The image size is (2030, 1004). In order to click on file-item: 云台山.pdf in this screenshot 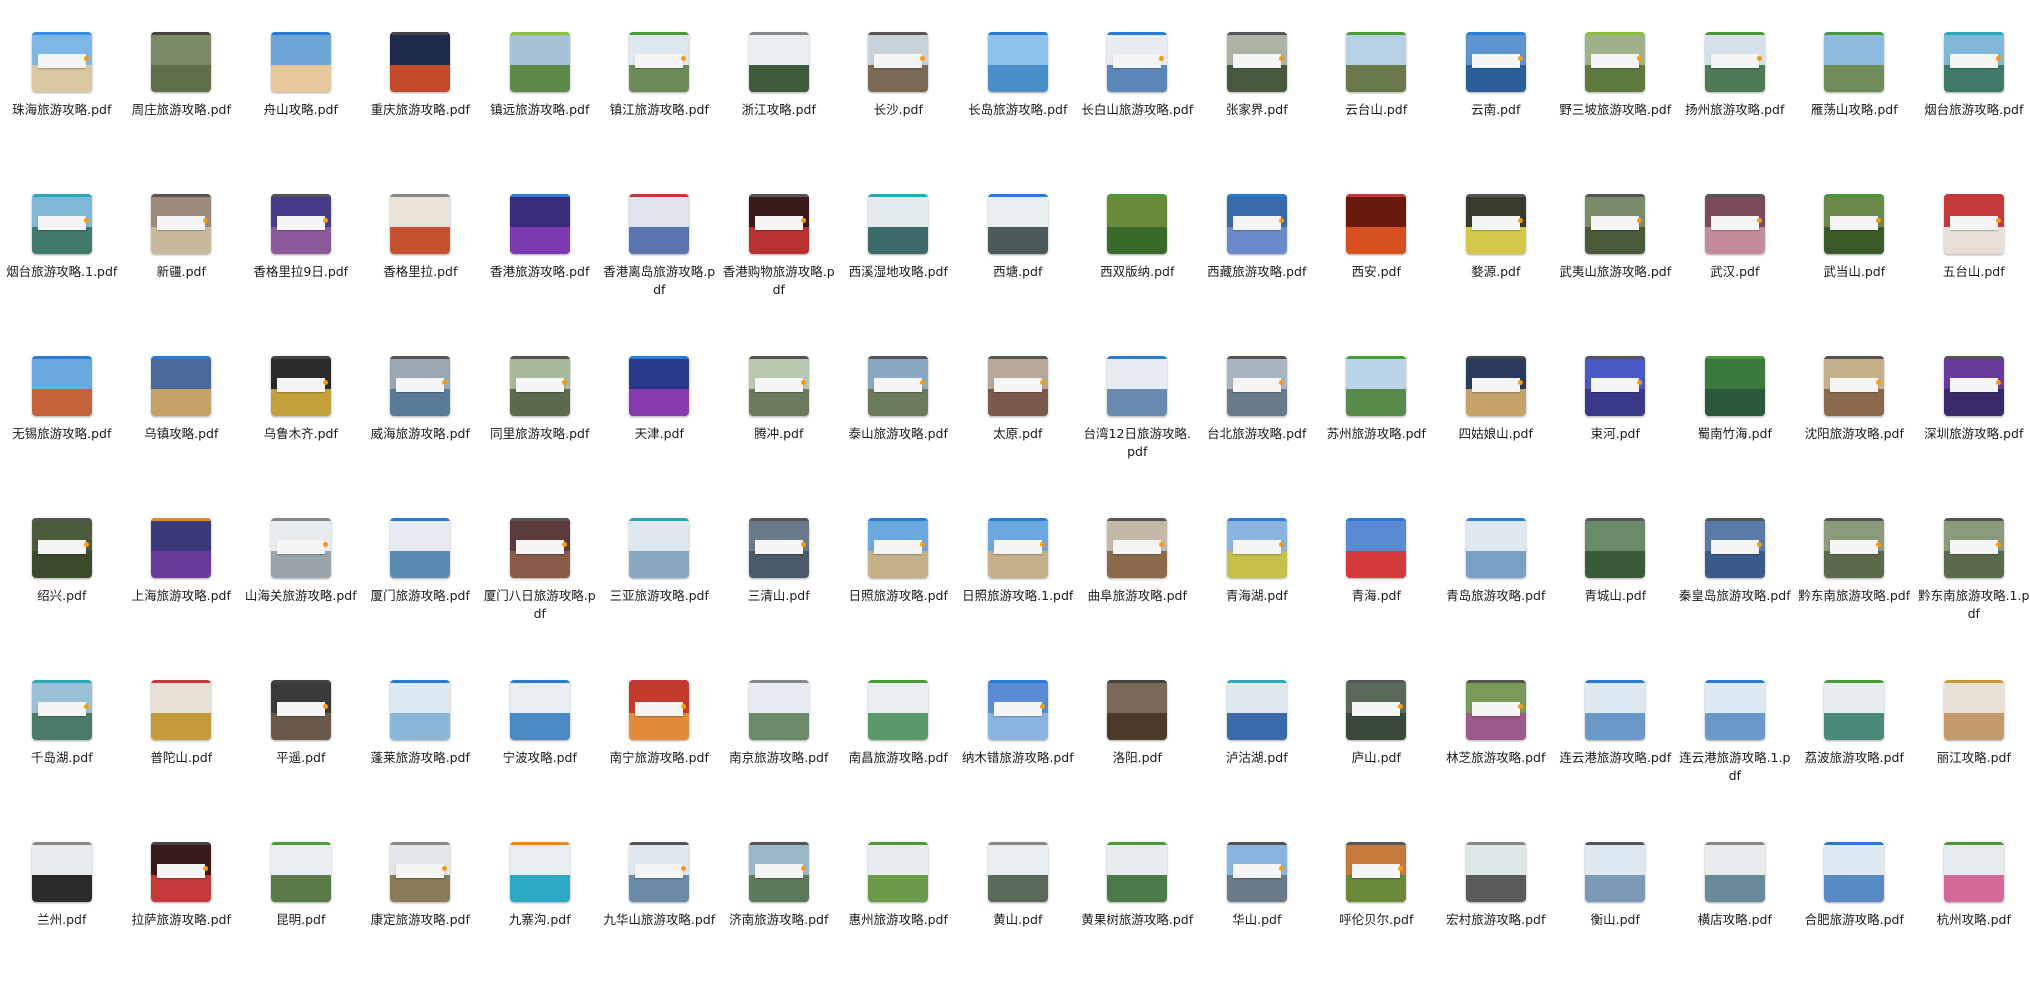, I will do `click(1377, 113)`.